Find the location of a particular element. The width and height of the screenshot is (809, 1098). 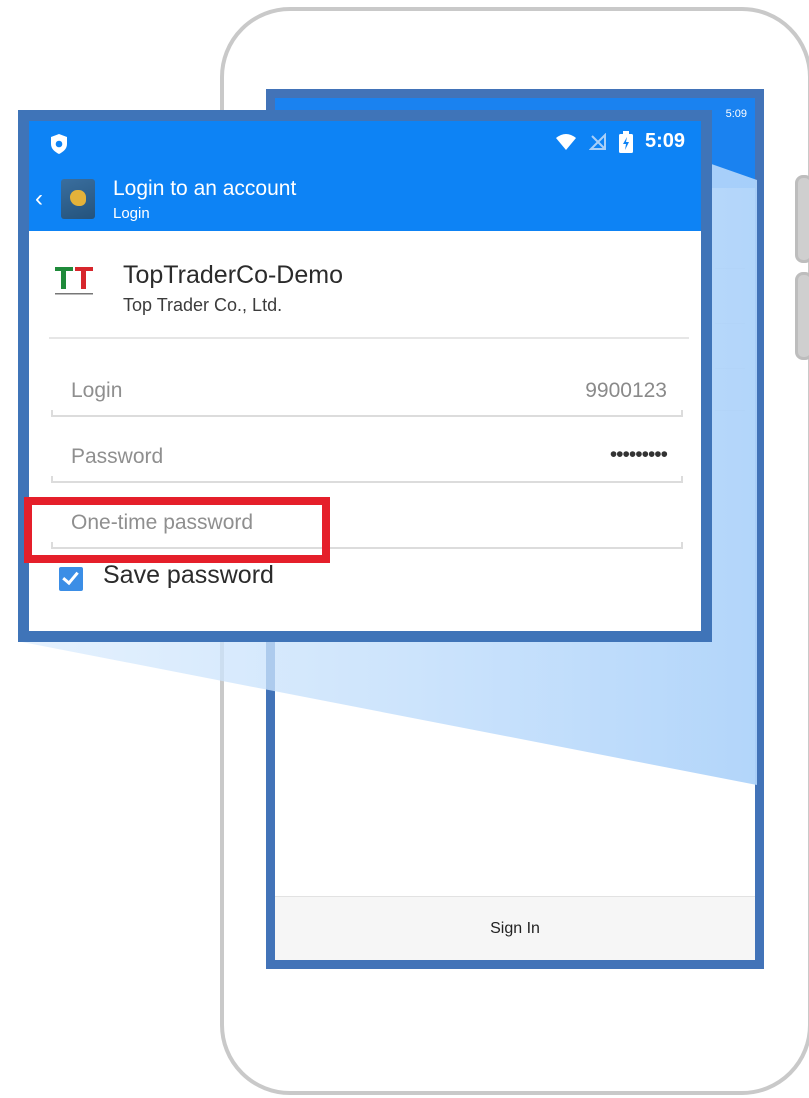

broker-header: TopTraderCo-Demo Top Trader Co., Ltd. is located at coordinates (369, 291).